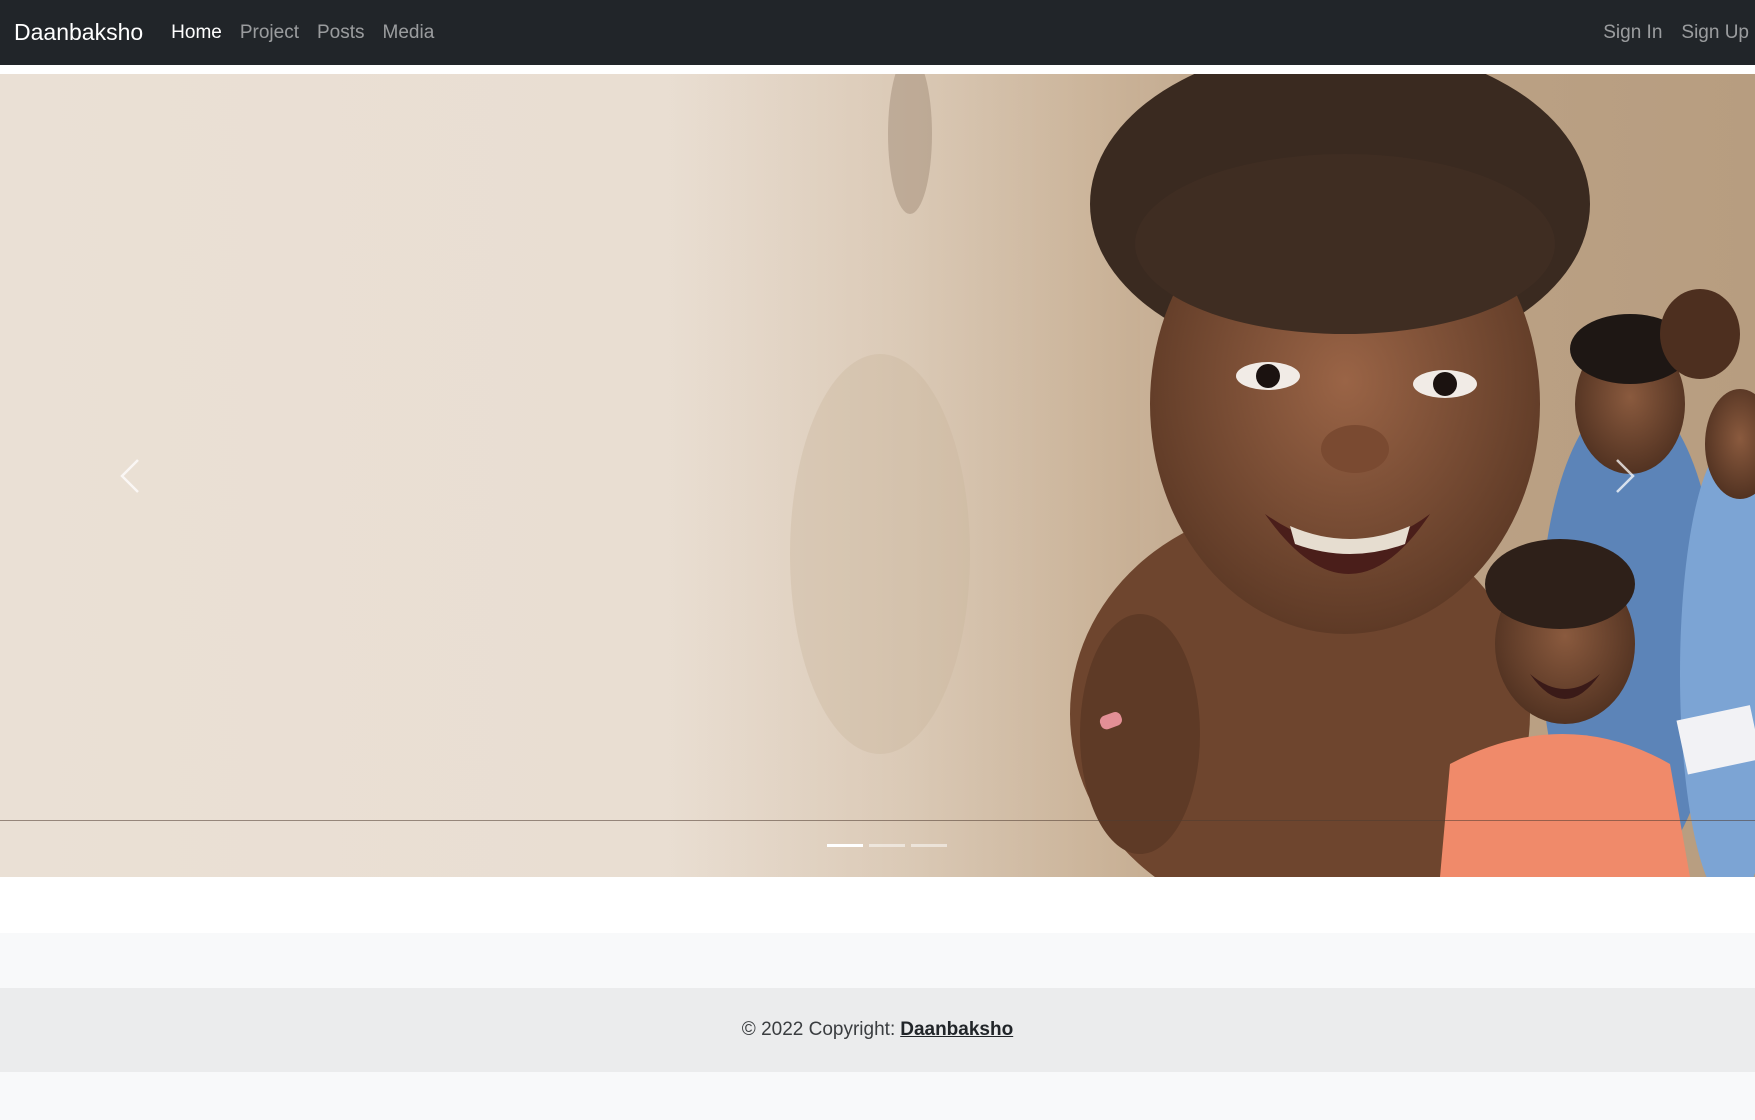  I want to click on content-band, so click(877, 960).